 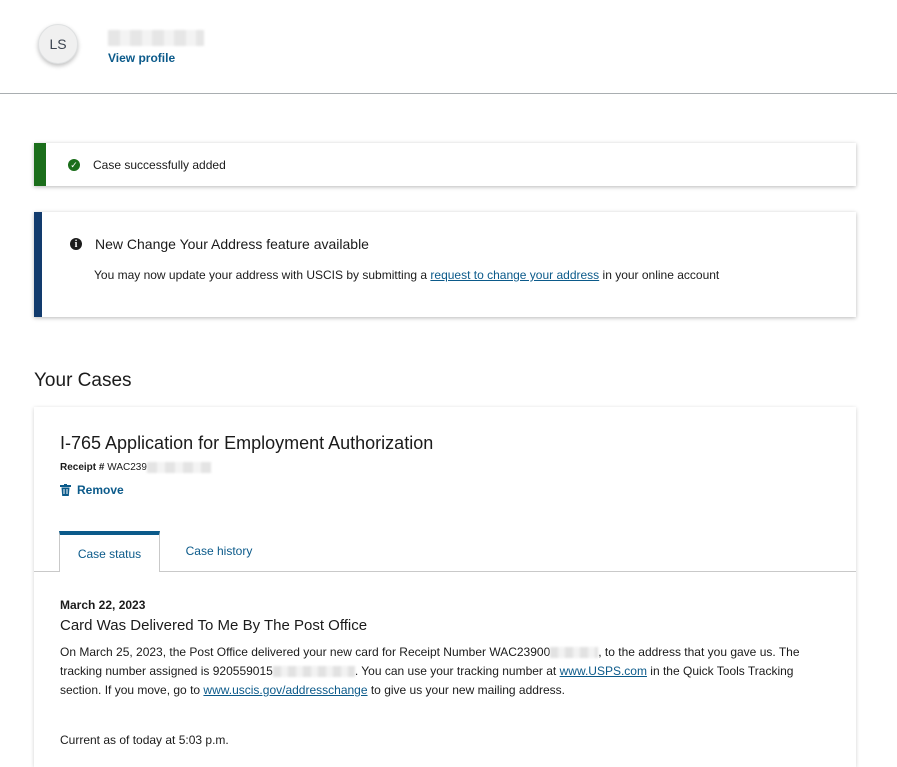 What do you see at coordinates (659, 275) in the screenshot?
I see `info-alert-body-suffix: in your online account` at bounding box center [659, 275].